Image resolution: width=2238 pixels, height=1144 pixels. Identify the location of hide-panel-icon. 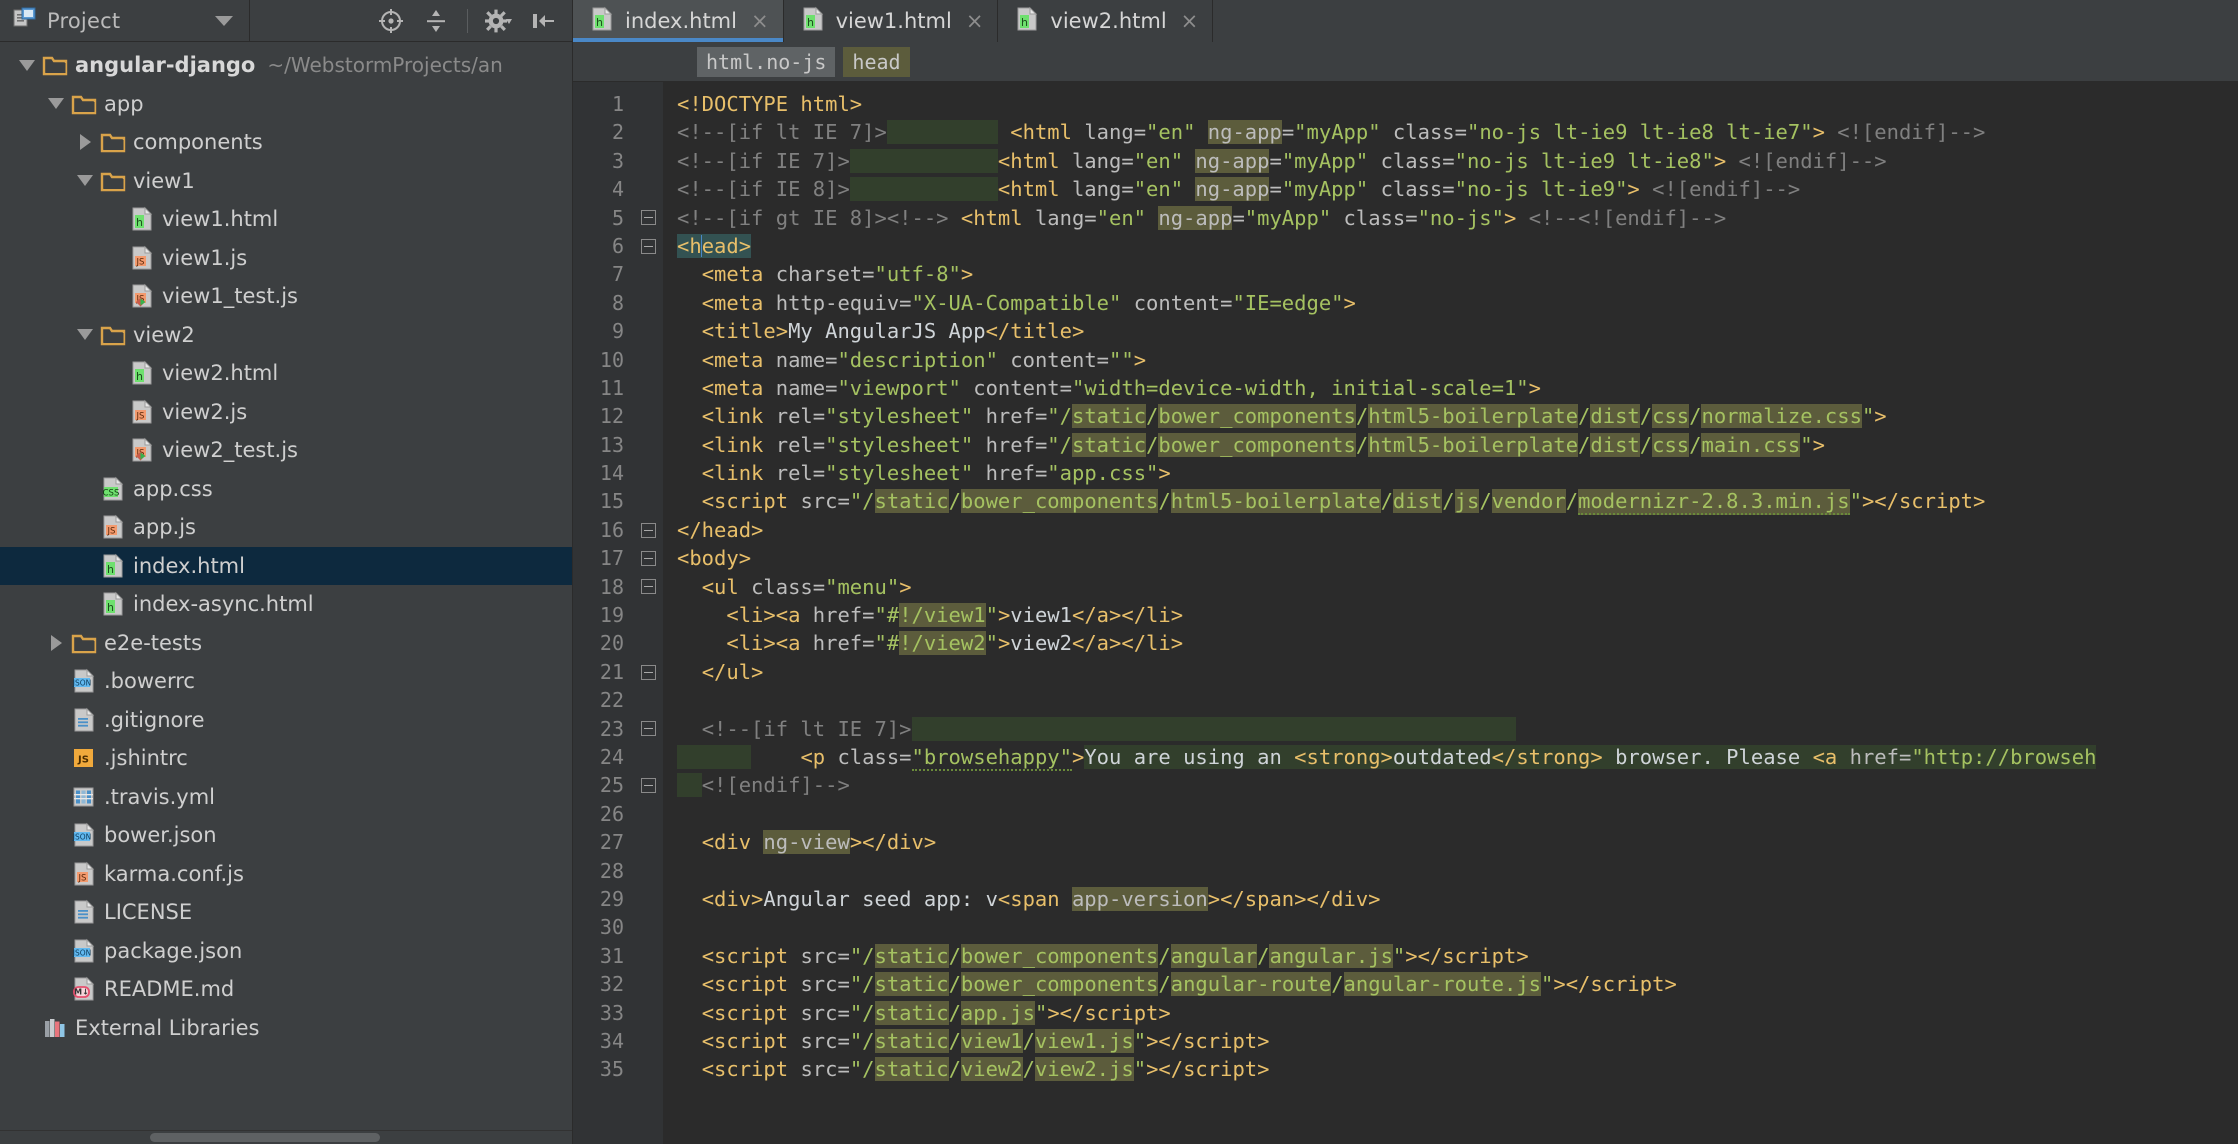
(544, 21).